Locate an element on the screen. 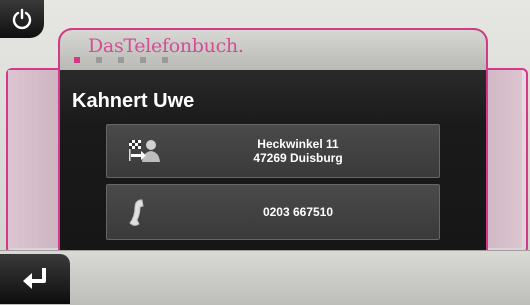  phone-number: 0203 667510 is located at coordinates (298, 212).